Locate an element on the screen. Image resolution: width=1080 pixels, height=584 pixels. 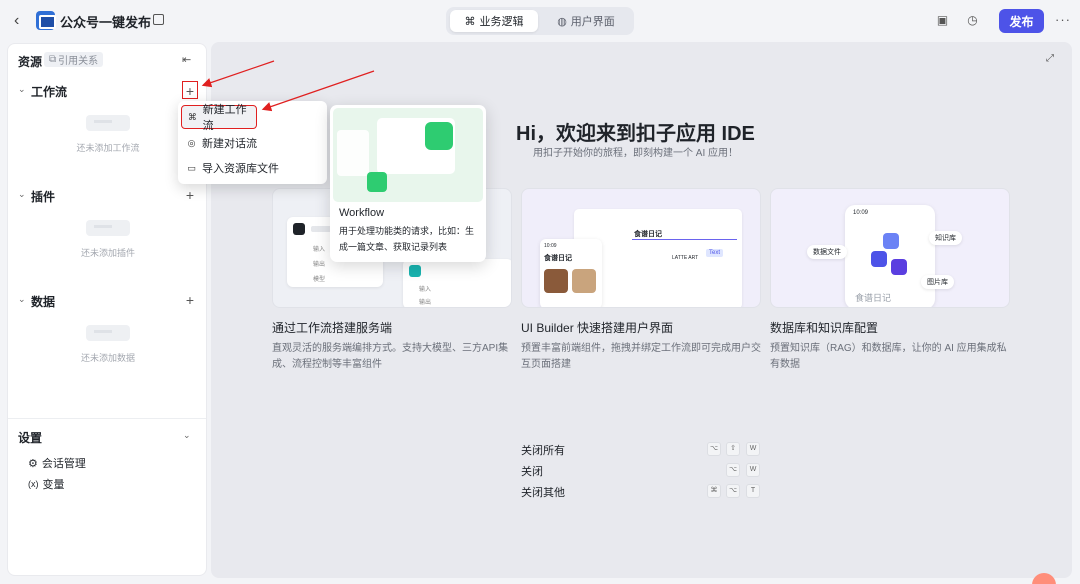
text-chip: Text is located at coordinates (715, 253).